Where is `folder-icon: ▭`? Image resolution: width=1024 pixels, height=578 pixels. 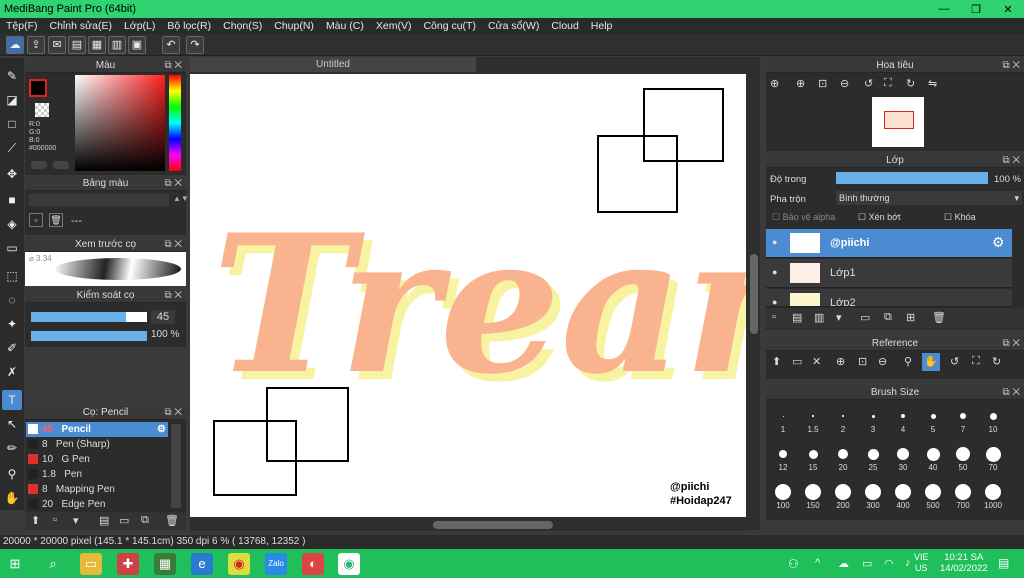 folder-icon: ▭ is located at coordinates (865, 317).